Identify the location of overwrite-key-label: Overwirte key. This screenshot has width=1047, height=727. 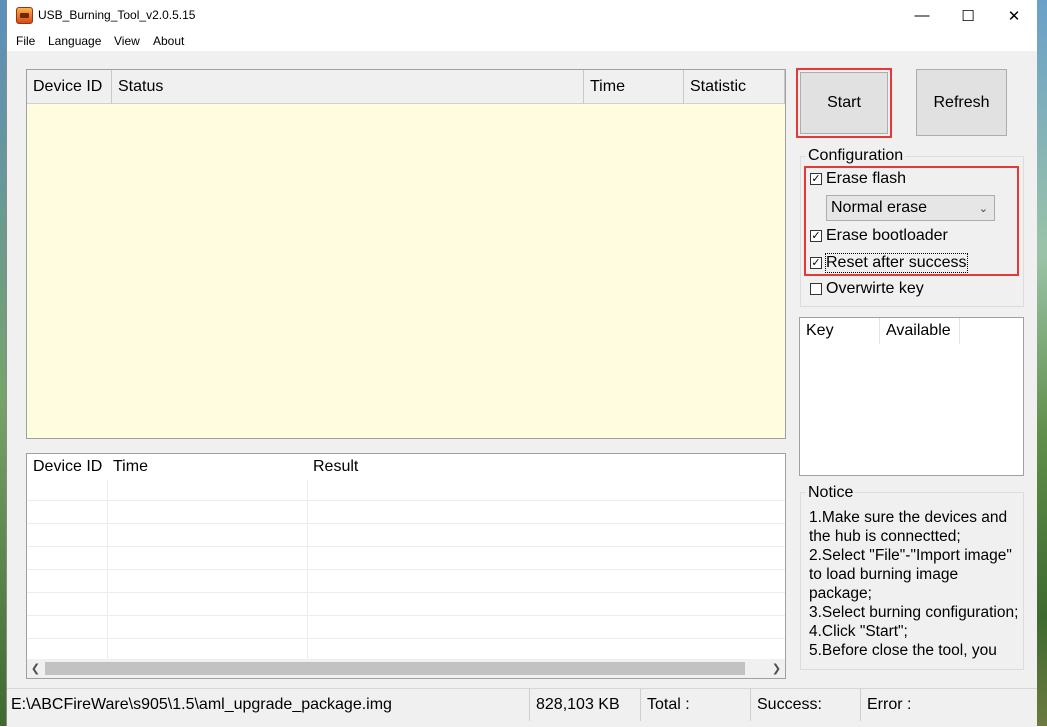
(875, 288).